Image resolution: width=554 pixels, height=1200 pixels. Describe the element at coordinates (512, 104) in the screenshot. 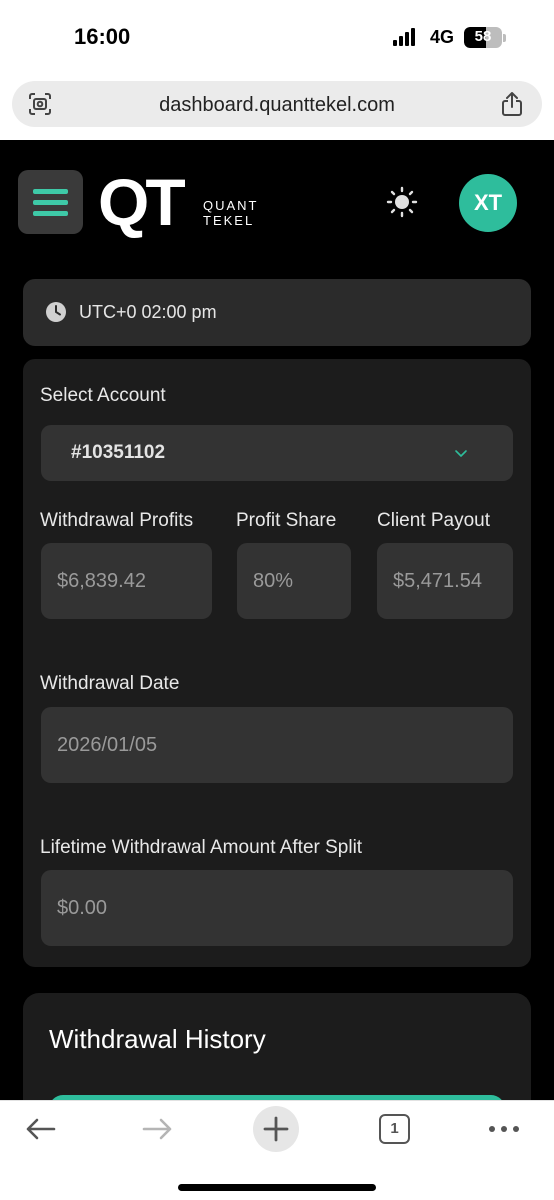

I see `share-icon` at that location.